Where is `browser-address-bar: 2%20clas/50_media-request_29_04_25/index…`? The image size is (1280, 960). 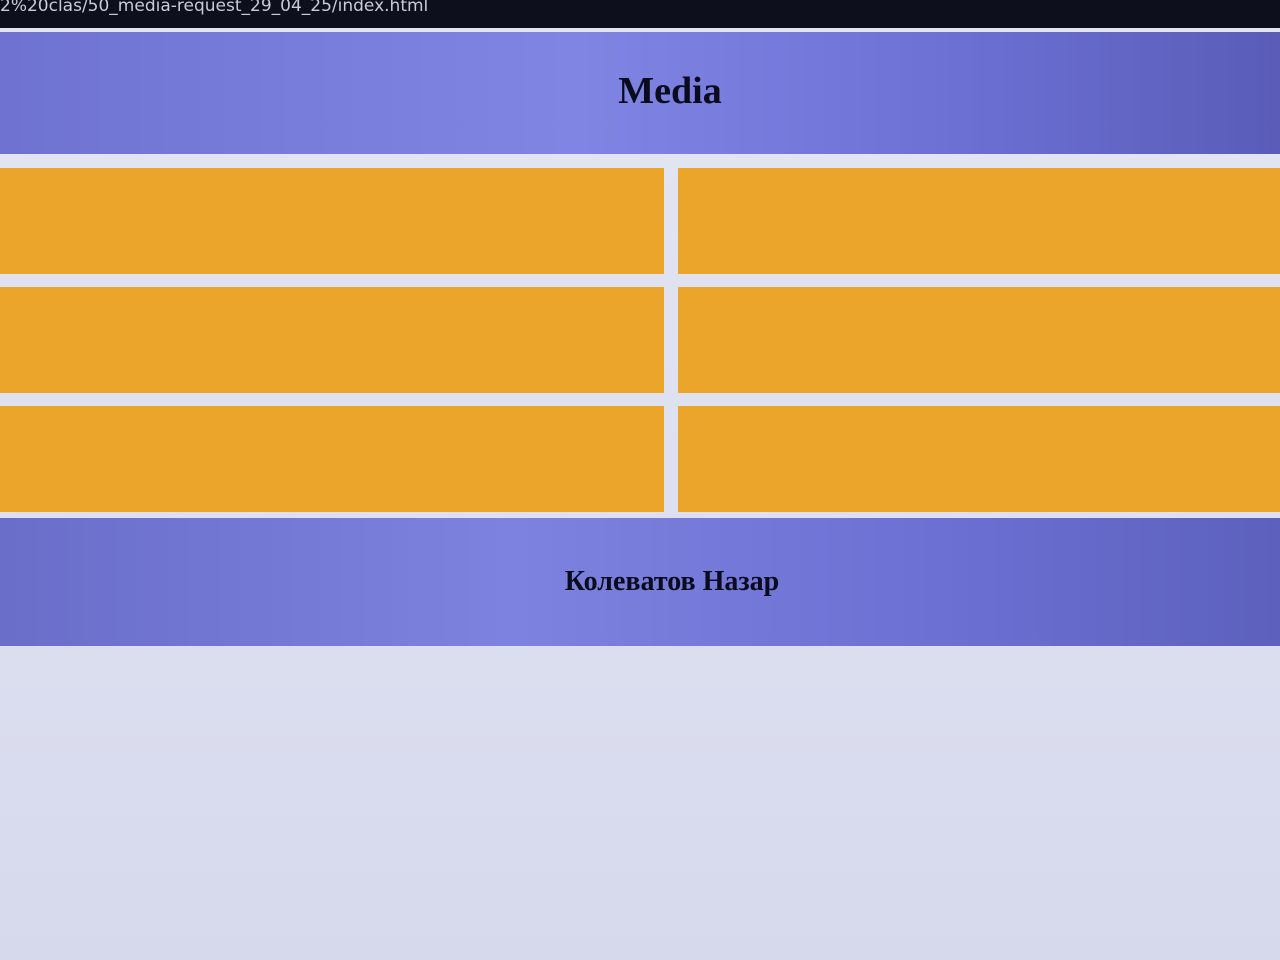 browser-address-bar: 2%20clas/50_media-request_29_04_25/index… is located at coordinates (640, 14).